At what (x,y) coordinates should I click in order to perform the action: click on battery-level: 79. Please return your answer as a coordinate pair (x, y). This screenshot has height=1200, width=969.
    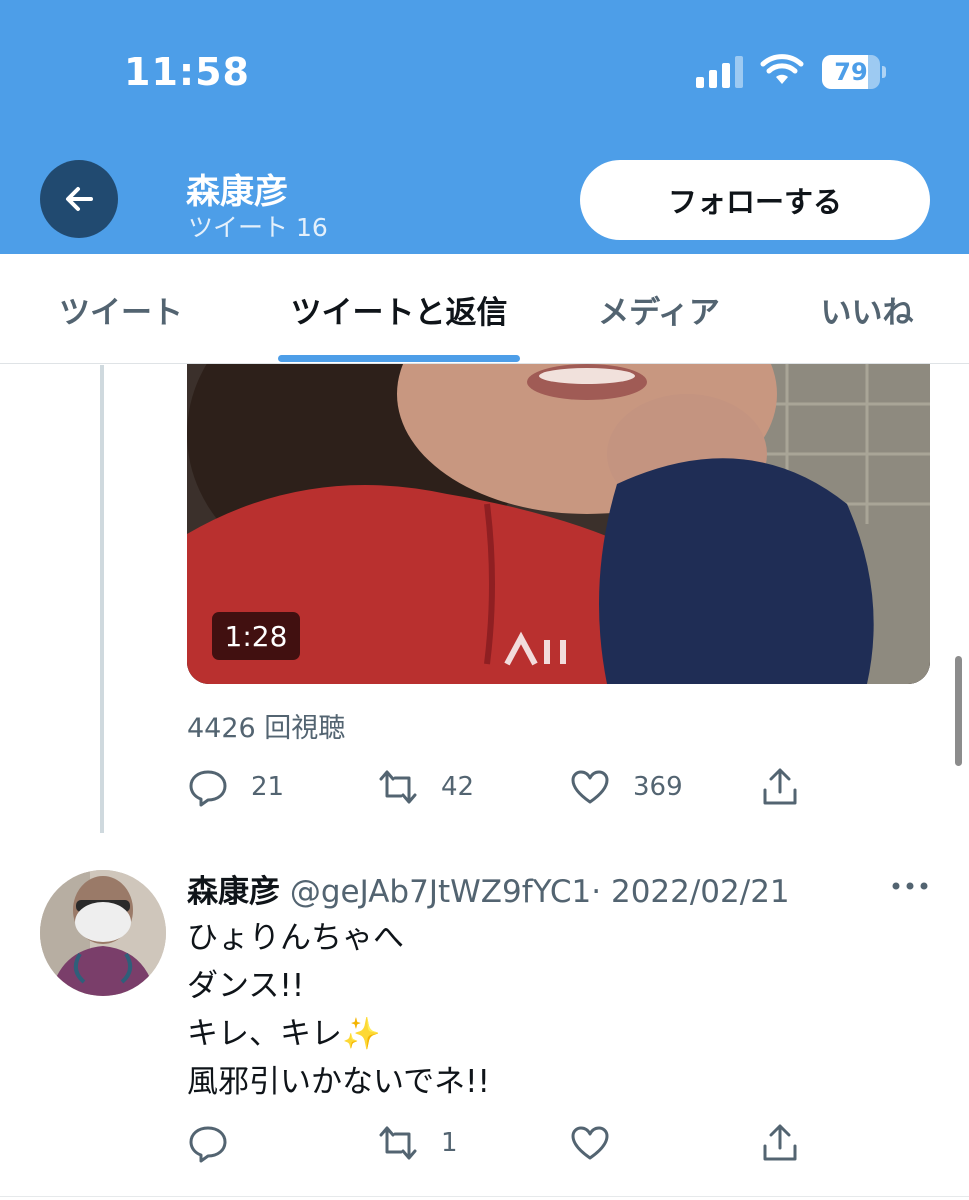
    Looking at the image, I should click on (851, 72).